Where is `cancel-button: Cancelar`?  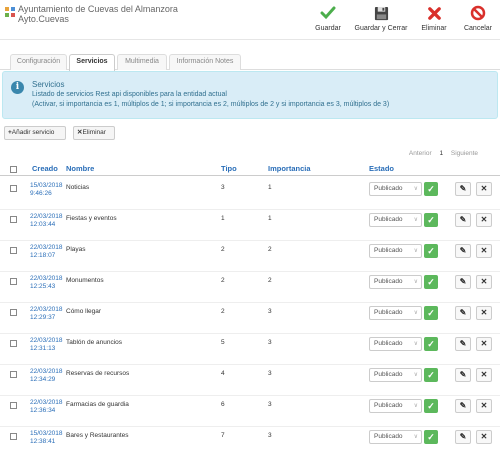
cancel-button: Cancelar is located at coordinates (478, 17).